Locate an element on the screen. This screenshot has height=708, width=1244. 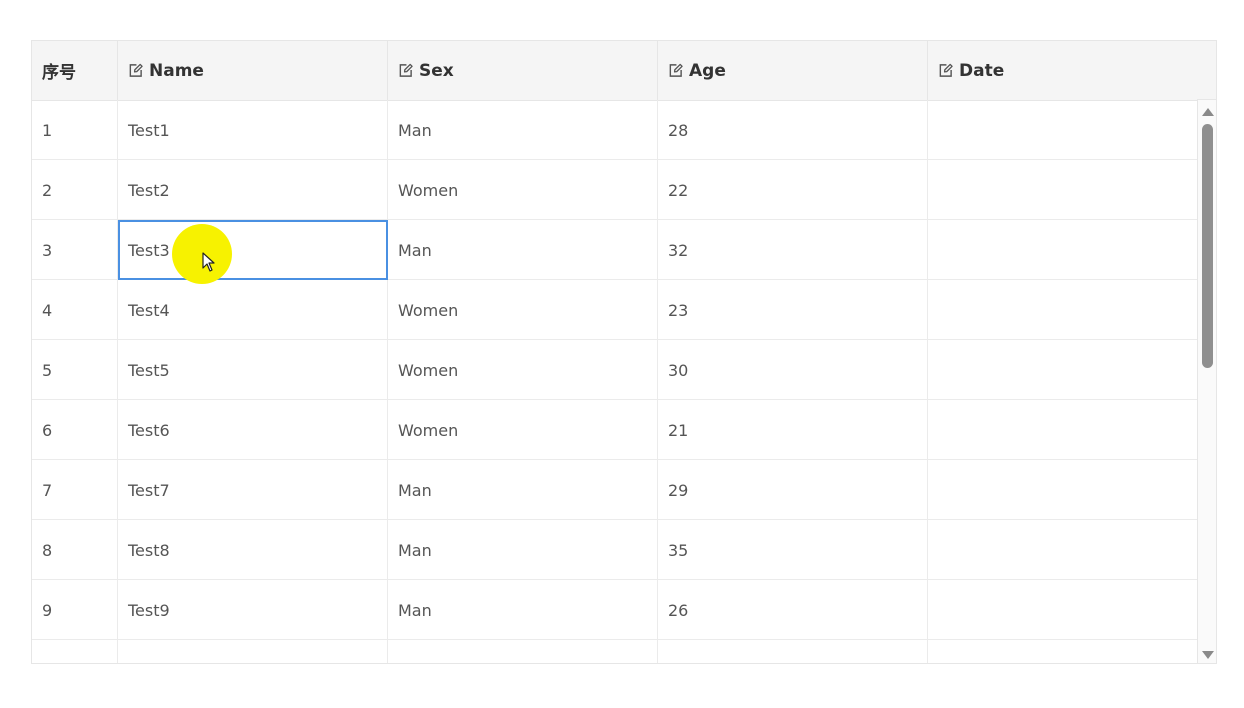
table-cell: 35 is located at coordinates (793, 550).